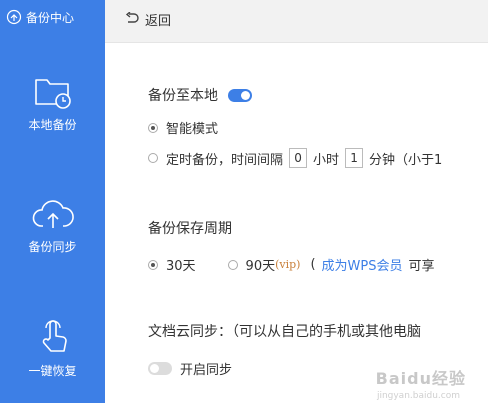 Image resolution: width=488 pixels, height=403 pixels. What do you see at coordinates (158, 21) in the screenshot?
I see `back-label: 返回` at bounding box center [158, 21].